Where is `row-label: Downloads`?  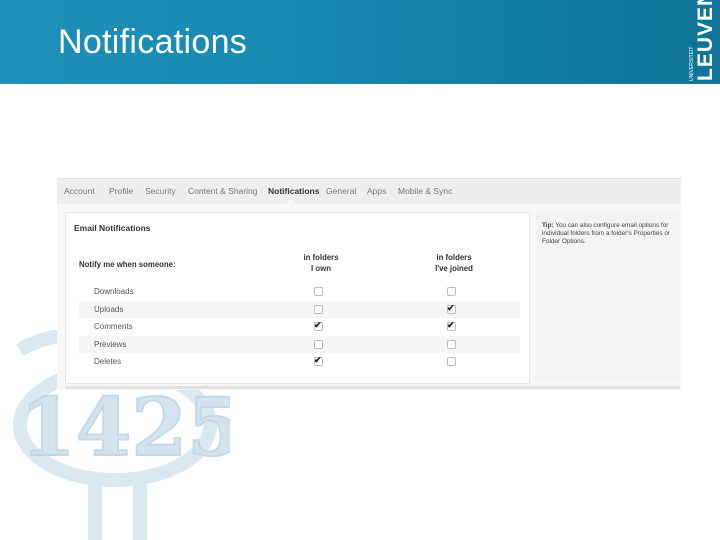 row-label: Downloads is located at coordinates (114, 291).